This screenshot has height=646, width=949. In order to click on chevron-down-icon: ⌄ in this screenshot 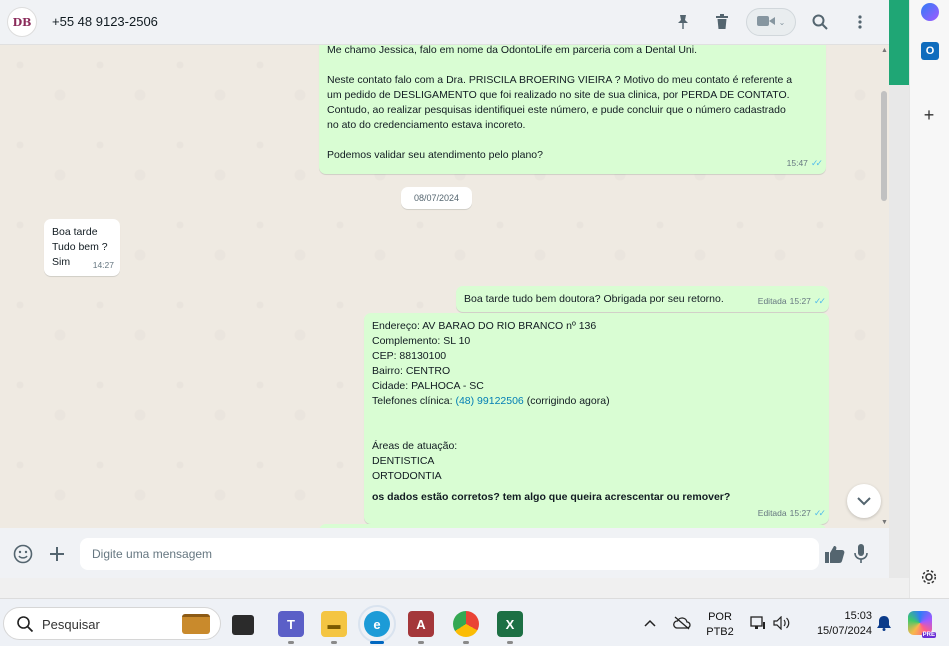, I will do `click(782, 22)`.